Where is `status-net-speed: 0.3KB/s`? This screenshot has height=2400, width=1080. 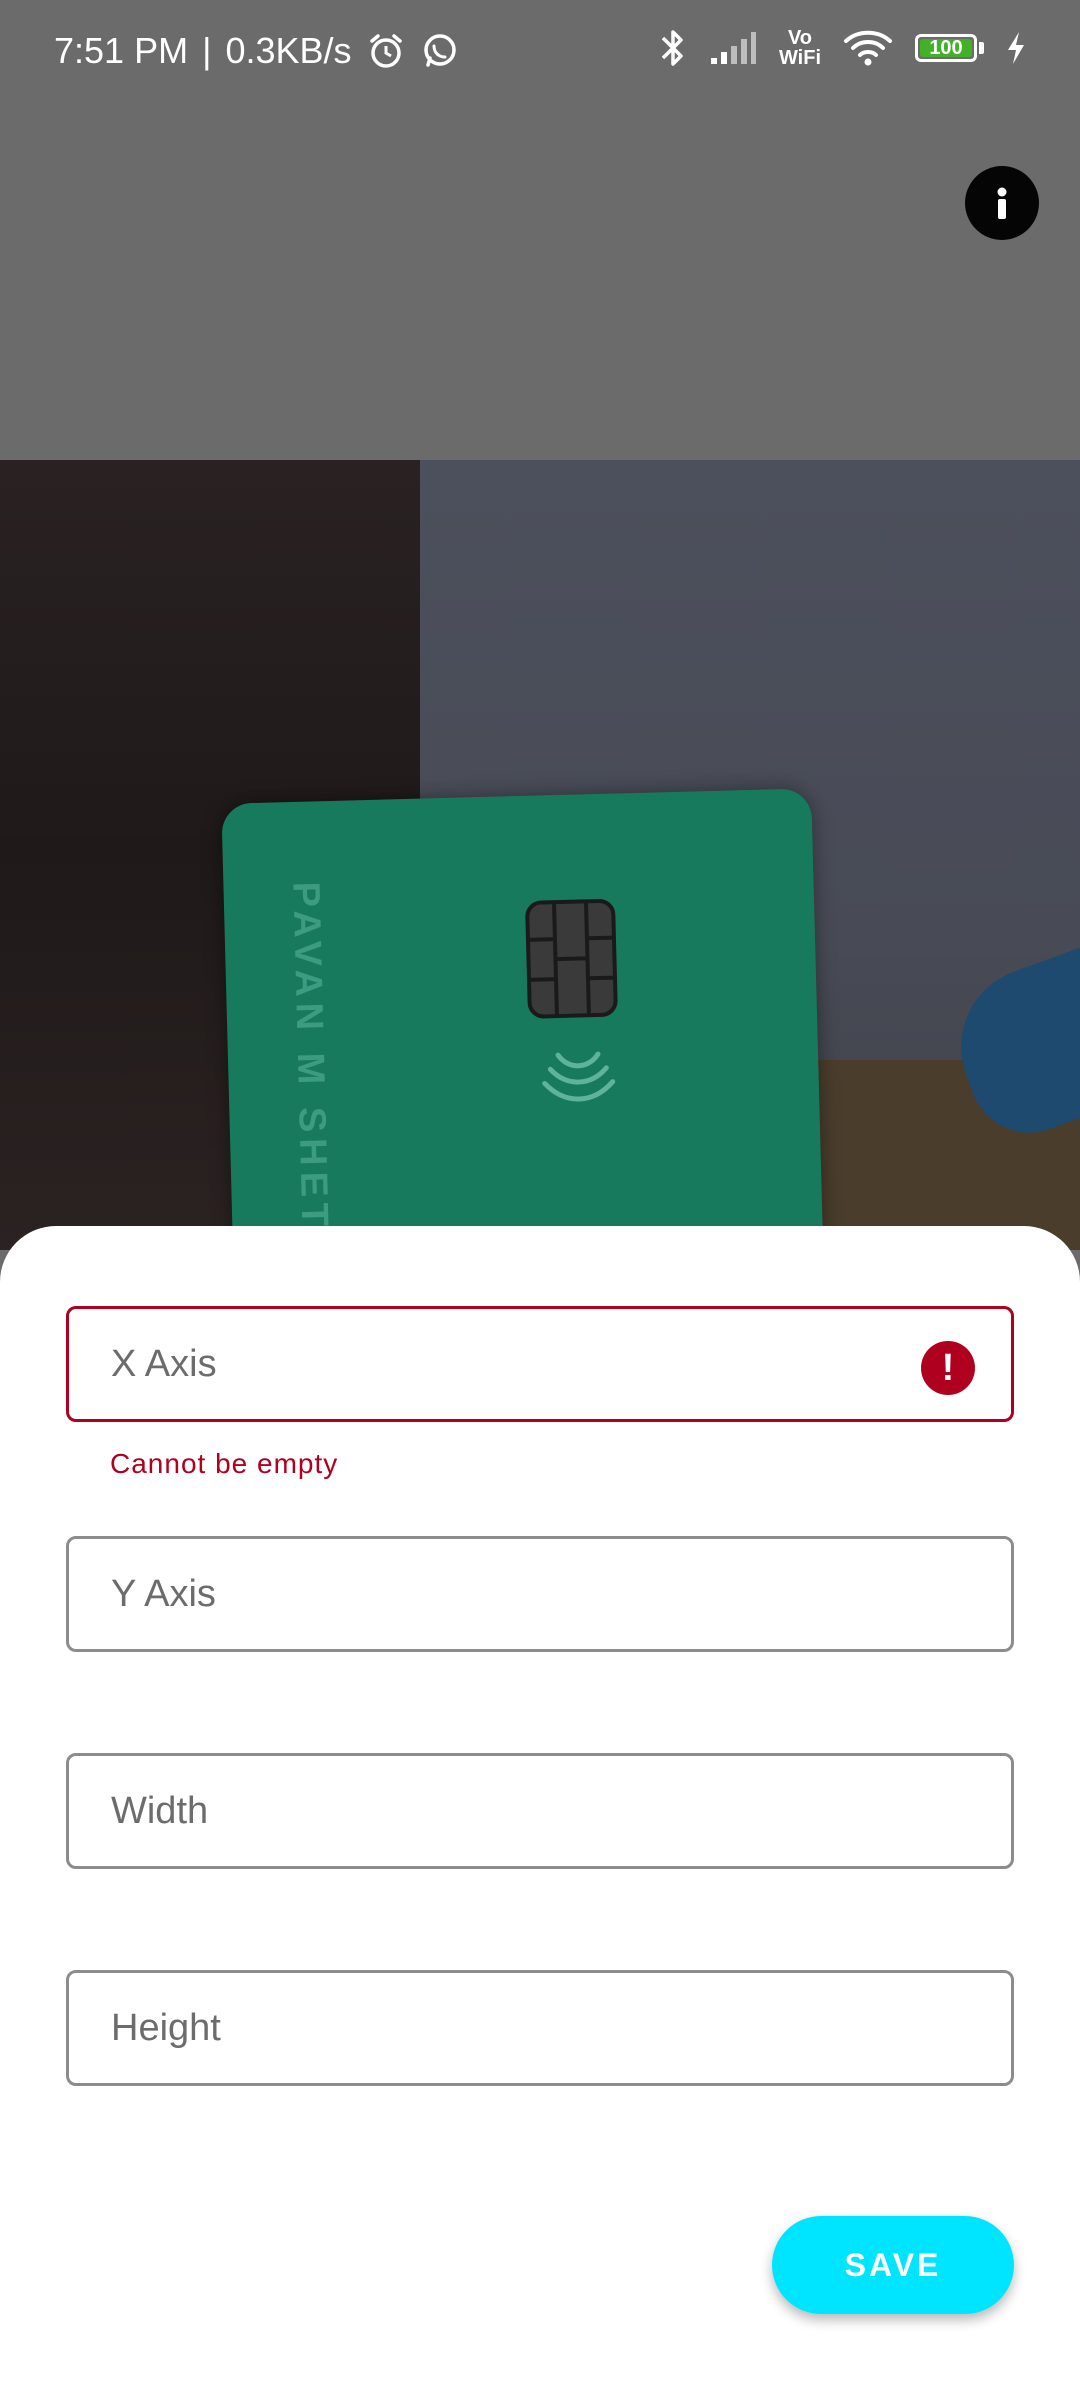 status-net-speed: 0.3KB/s is located at coordinates (288, 50).